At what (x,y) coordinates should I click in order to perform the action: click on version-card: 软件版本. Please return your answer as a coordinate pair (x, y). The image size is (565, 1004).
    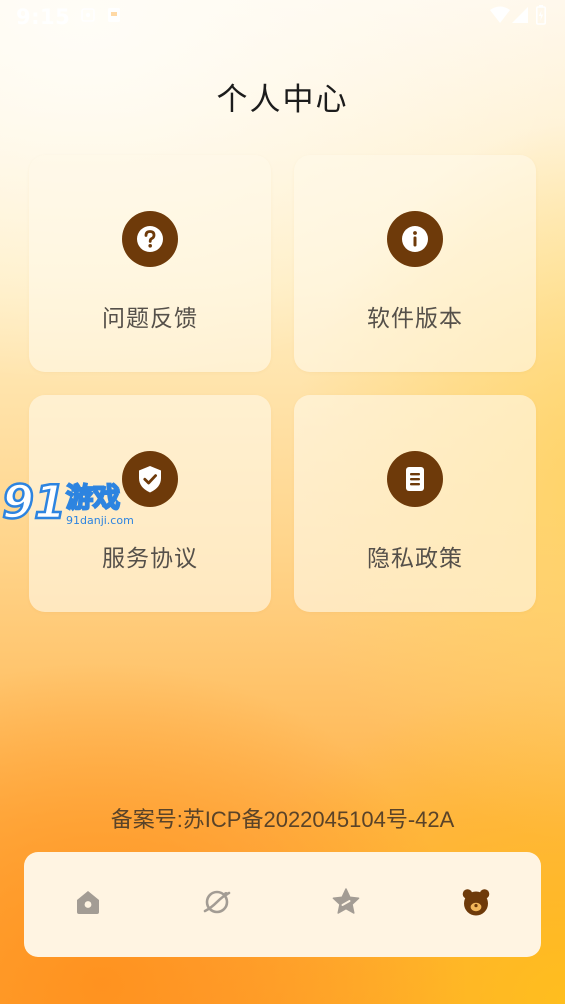
    Looking at the image, I should click on (415, 263).